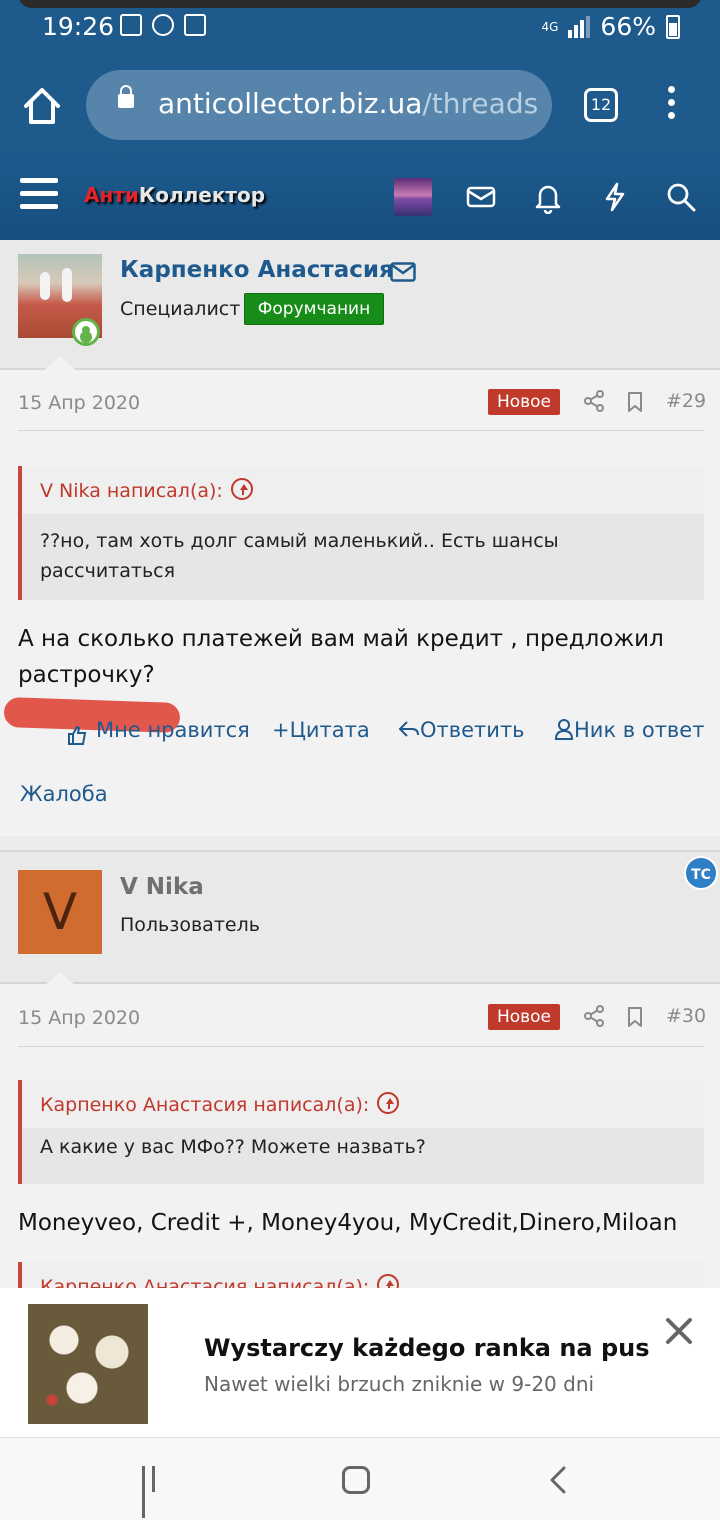  I want to click on weather-icon, so click(163, 25).